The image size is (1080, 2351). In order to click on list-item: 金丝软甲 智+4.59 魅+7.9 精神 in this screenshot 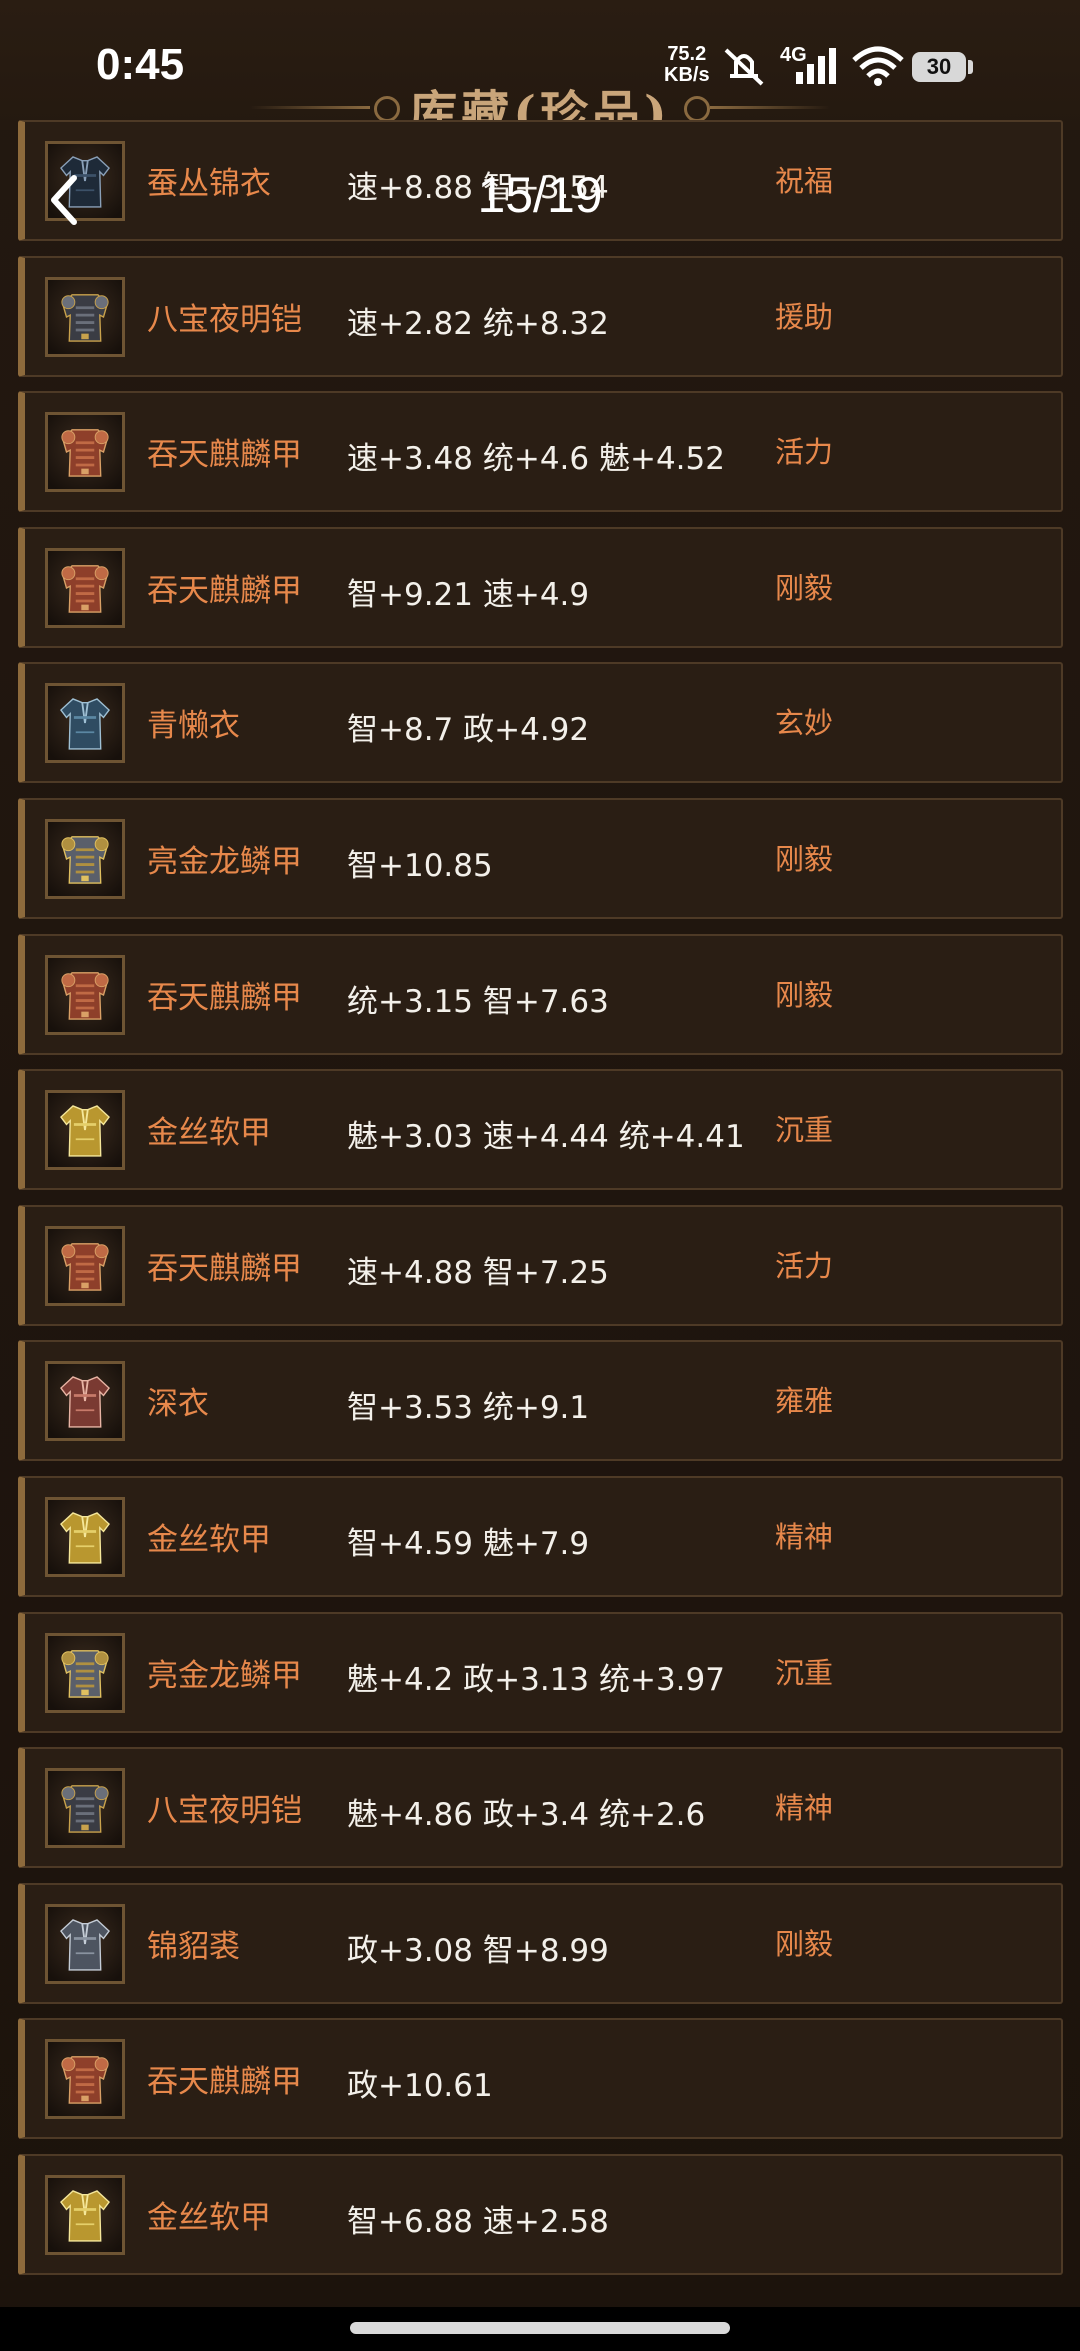, I will do `click(540, 1536)`.